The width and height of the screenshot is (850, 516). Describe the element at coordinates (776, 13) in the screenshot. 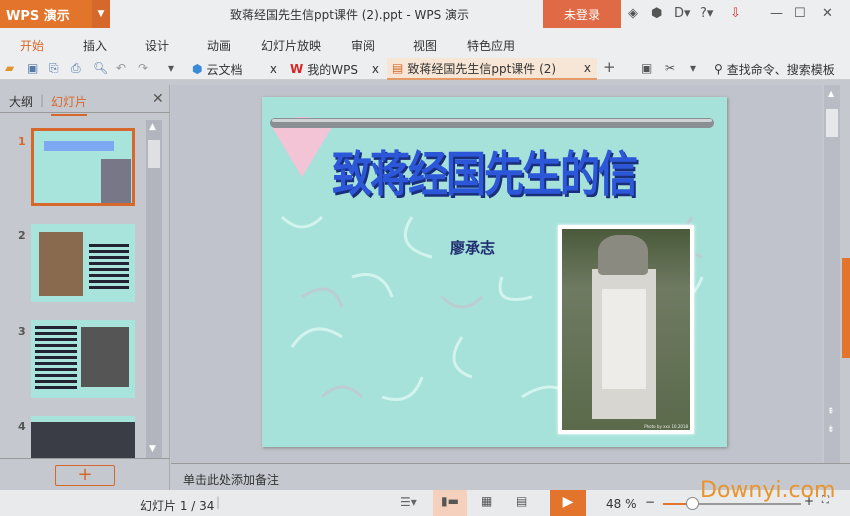

I see `minimize-icon: —` at that location.